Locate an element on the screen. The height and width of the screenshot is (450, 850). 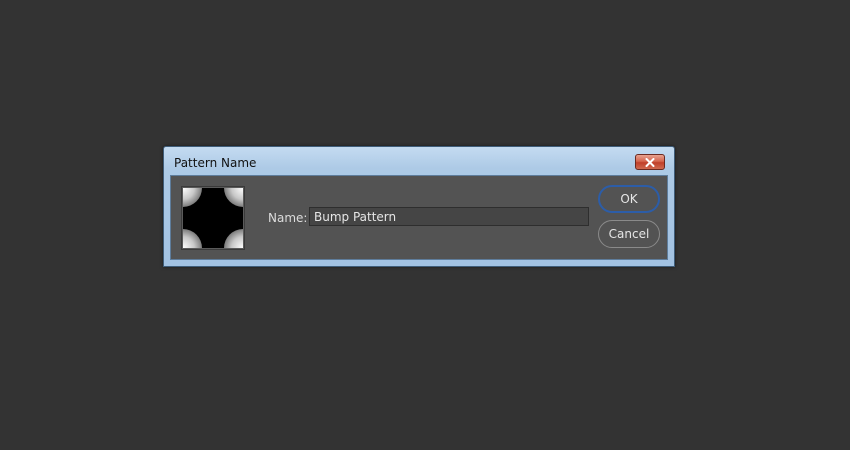
pattern-name-input is located at coordinates (449, 216).